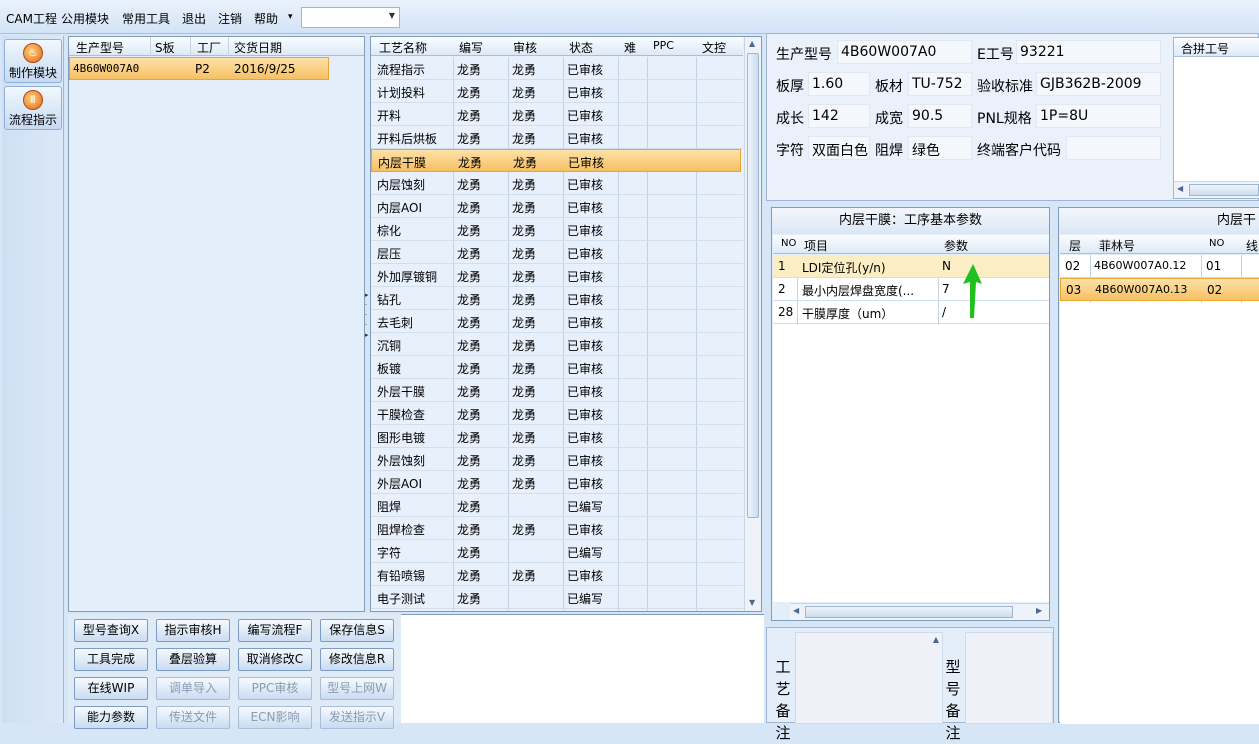  Describe the element at coordinates (357, 630) in the screenshot. I see `save-info-button: 保存信息S` at that location.